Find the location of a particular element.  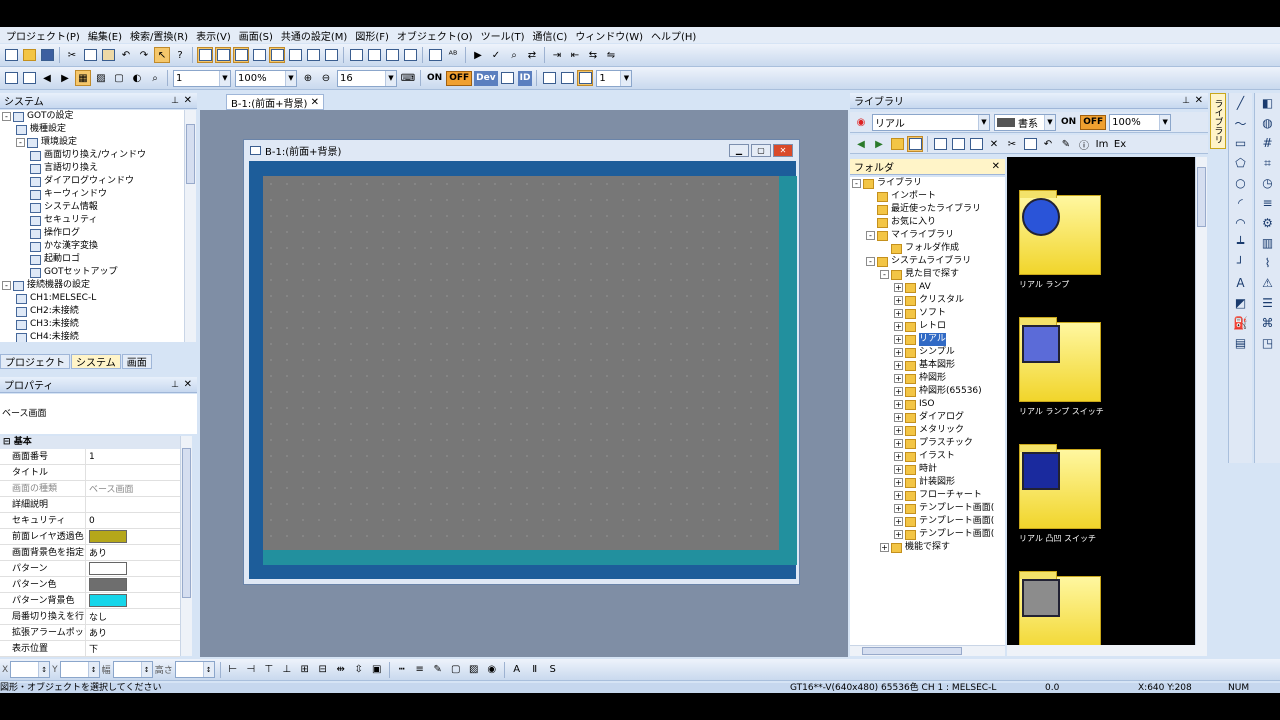

scale-icon: ┷ is located at coordinates (1241, 243).